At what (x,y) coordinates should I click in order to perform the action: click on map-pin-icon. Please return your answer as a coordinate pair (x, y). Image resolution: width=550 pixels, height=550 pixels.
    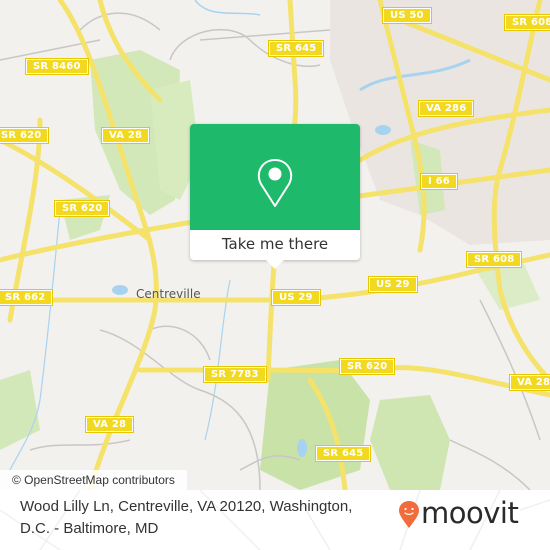
    Looking at the image, I should click on (275, 183).